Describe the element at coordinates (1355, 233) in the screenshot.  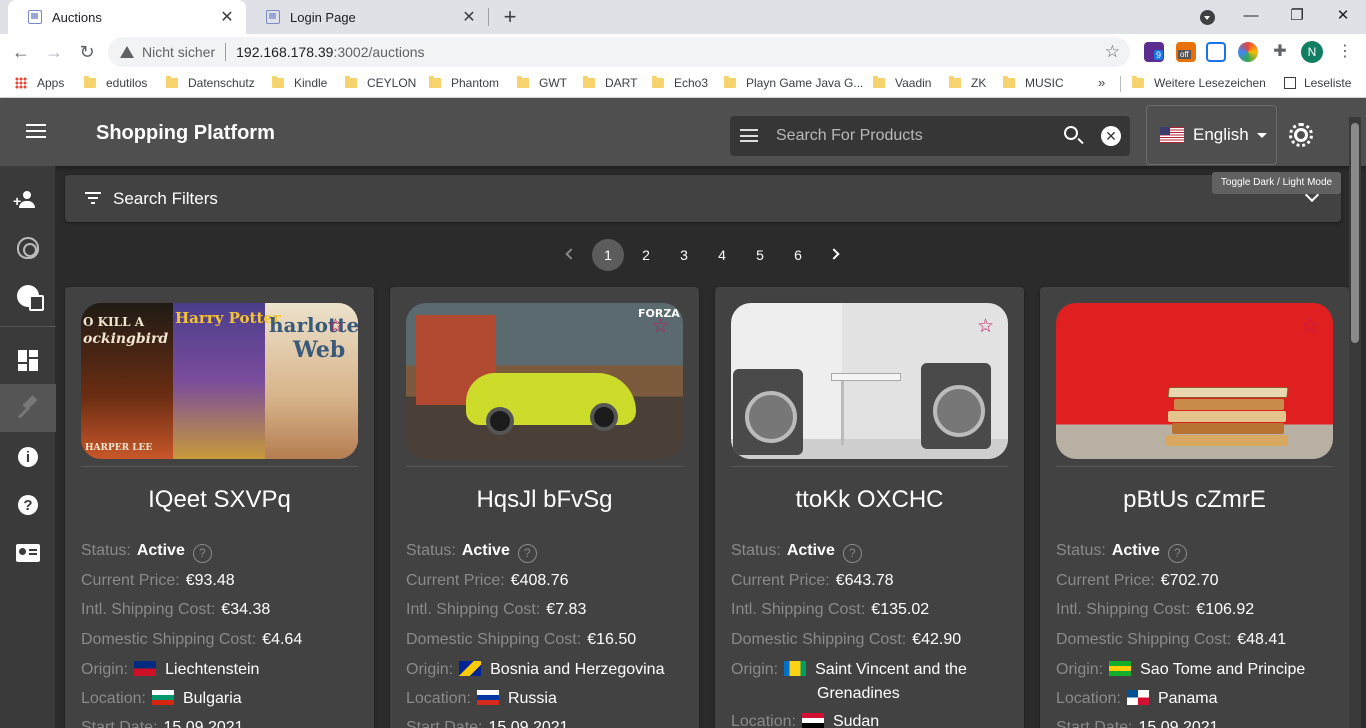
I see `page-scrollbar-thumb` at that location.